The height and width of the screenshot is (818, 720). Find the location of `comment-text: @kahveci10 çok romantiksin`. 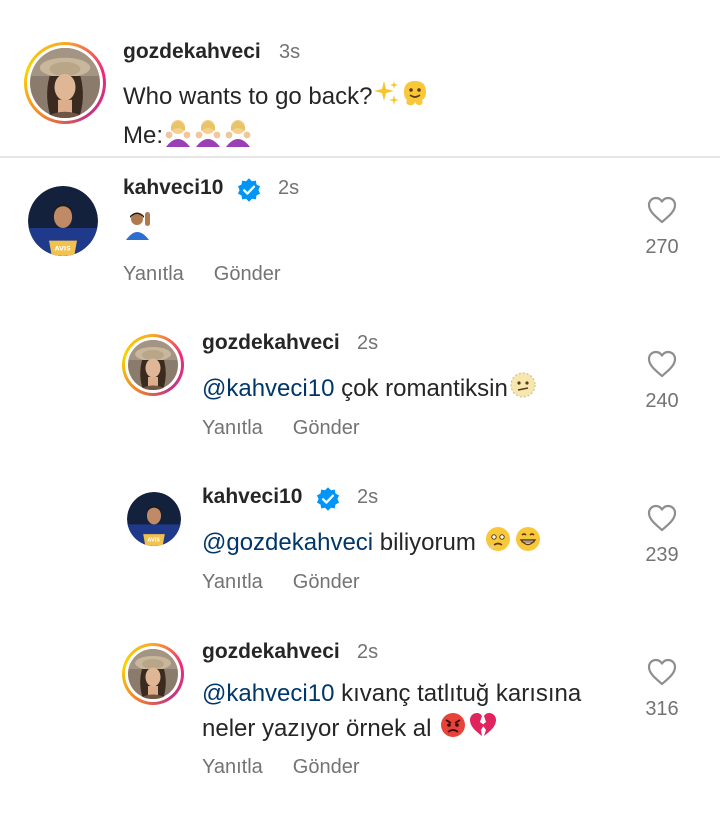

comment-text: @kahveci10 çok romantiksin is located at coordinates (412, 389).